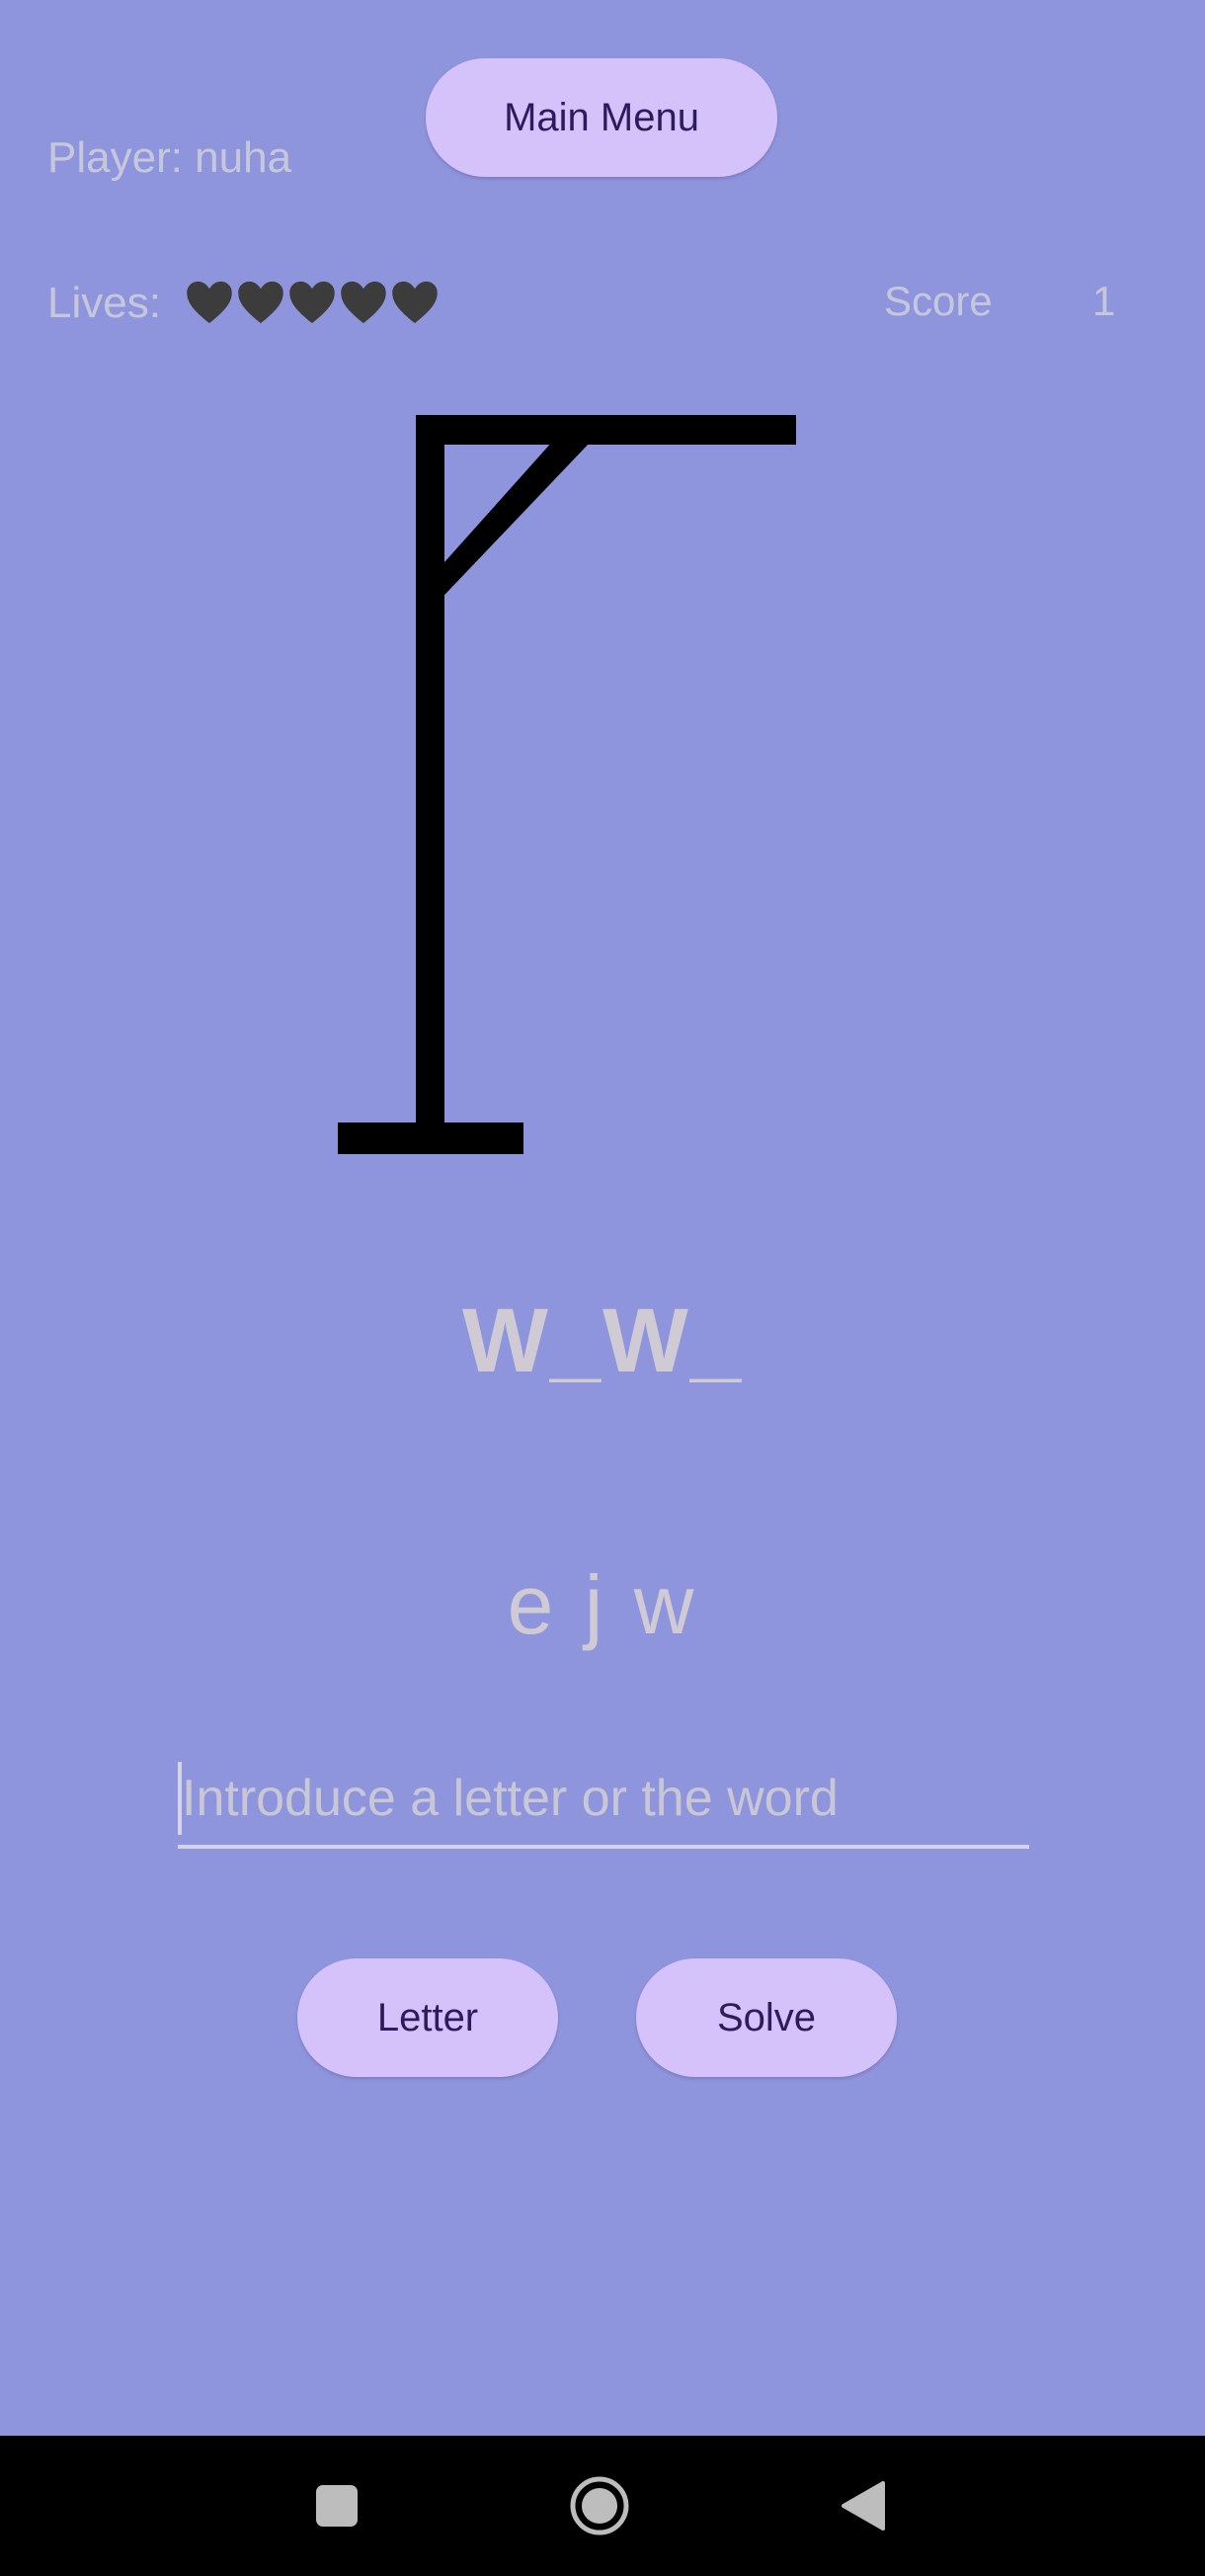 The width and height of the screenshot is (1205, 2576). What do you see at coordinates (169, 157) in the screenshot?
I see `player-name-label: Player: nuha` at bounding box center [169, 157].